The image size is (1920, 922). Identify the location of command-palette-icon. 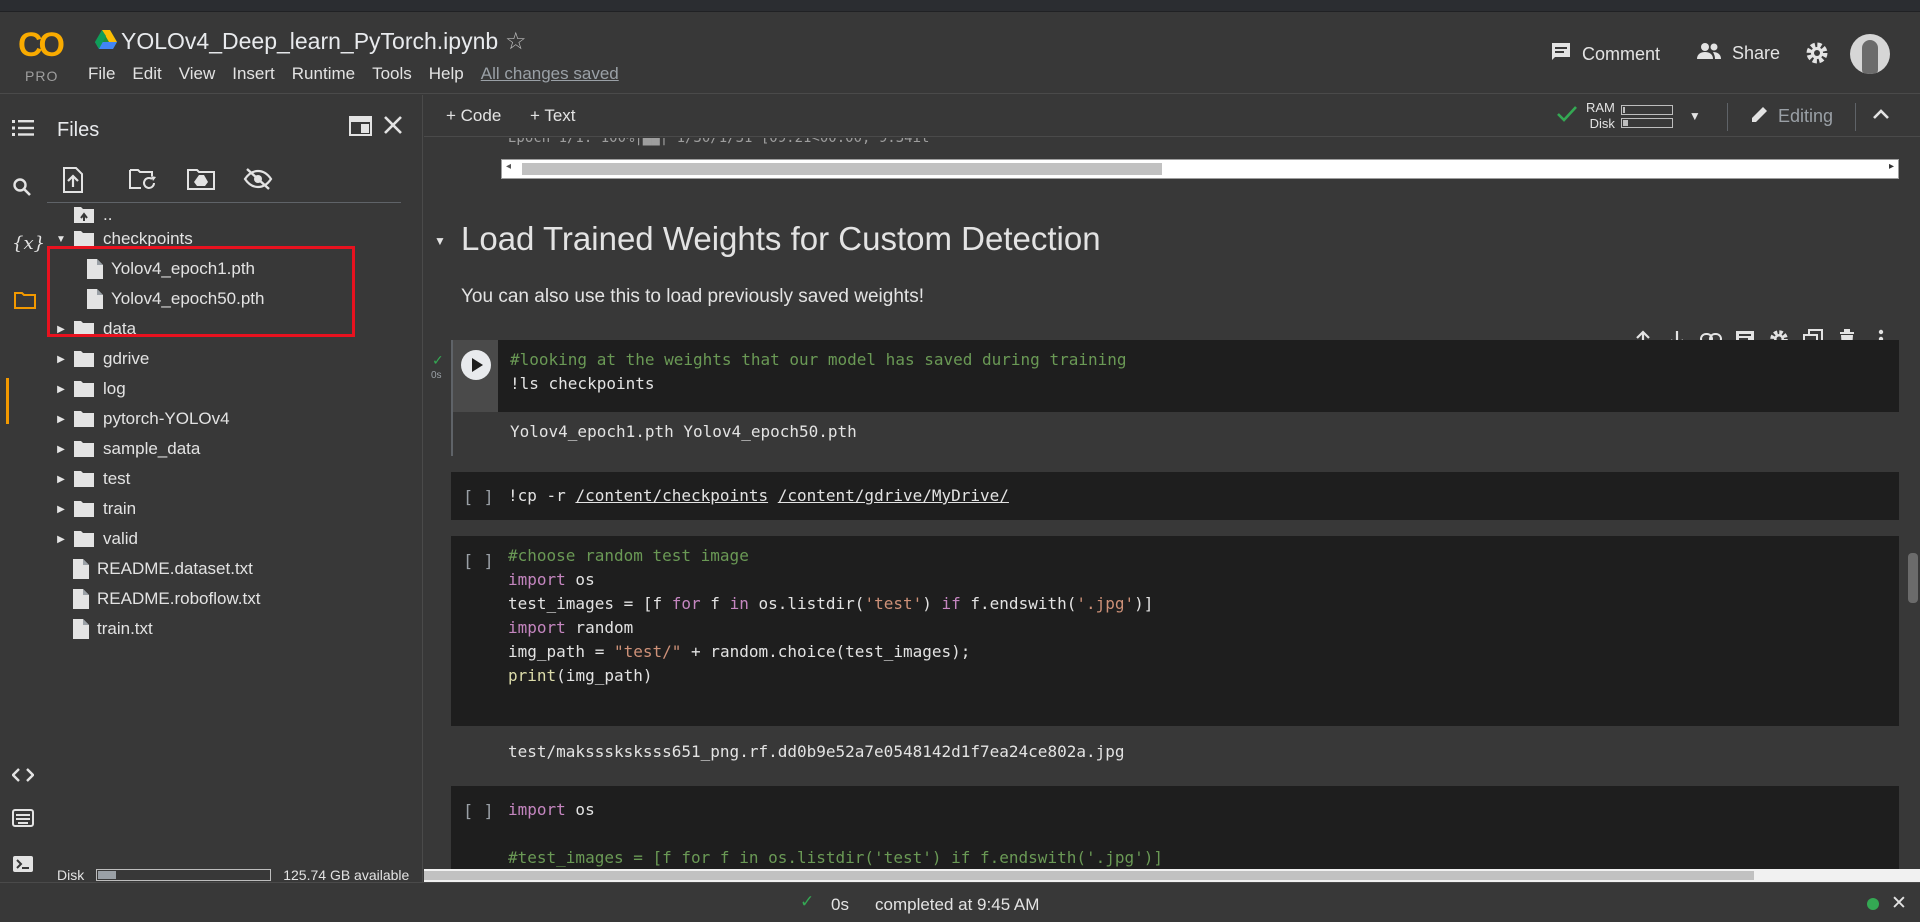
(23, 820).